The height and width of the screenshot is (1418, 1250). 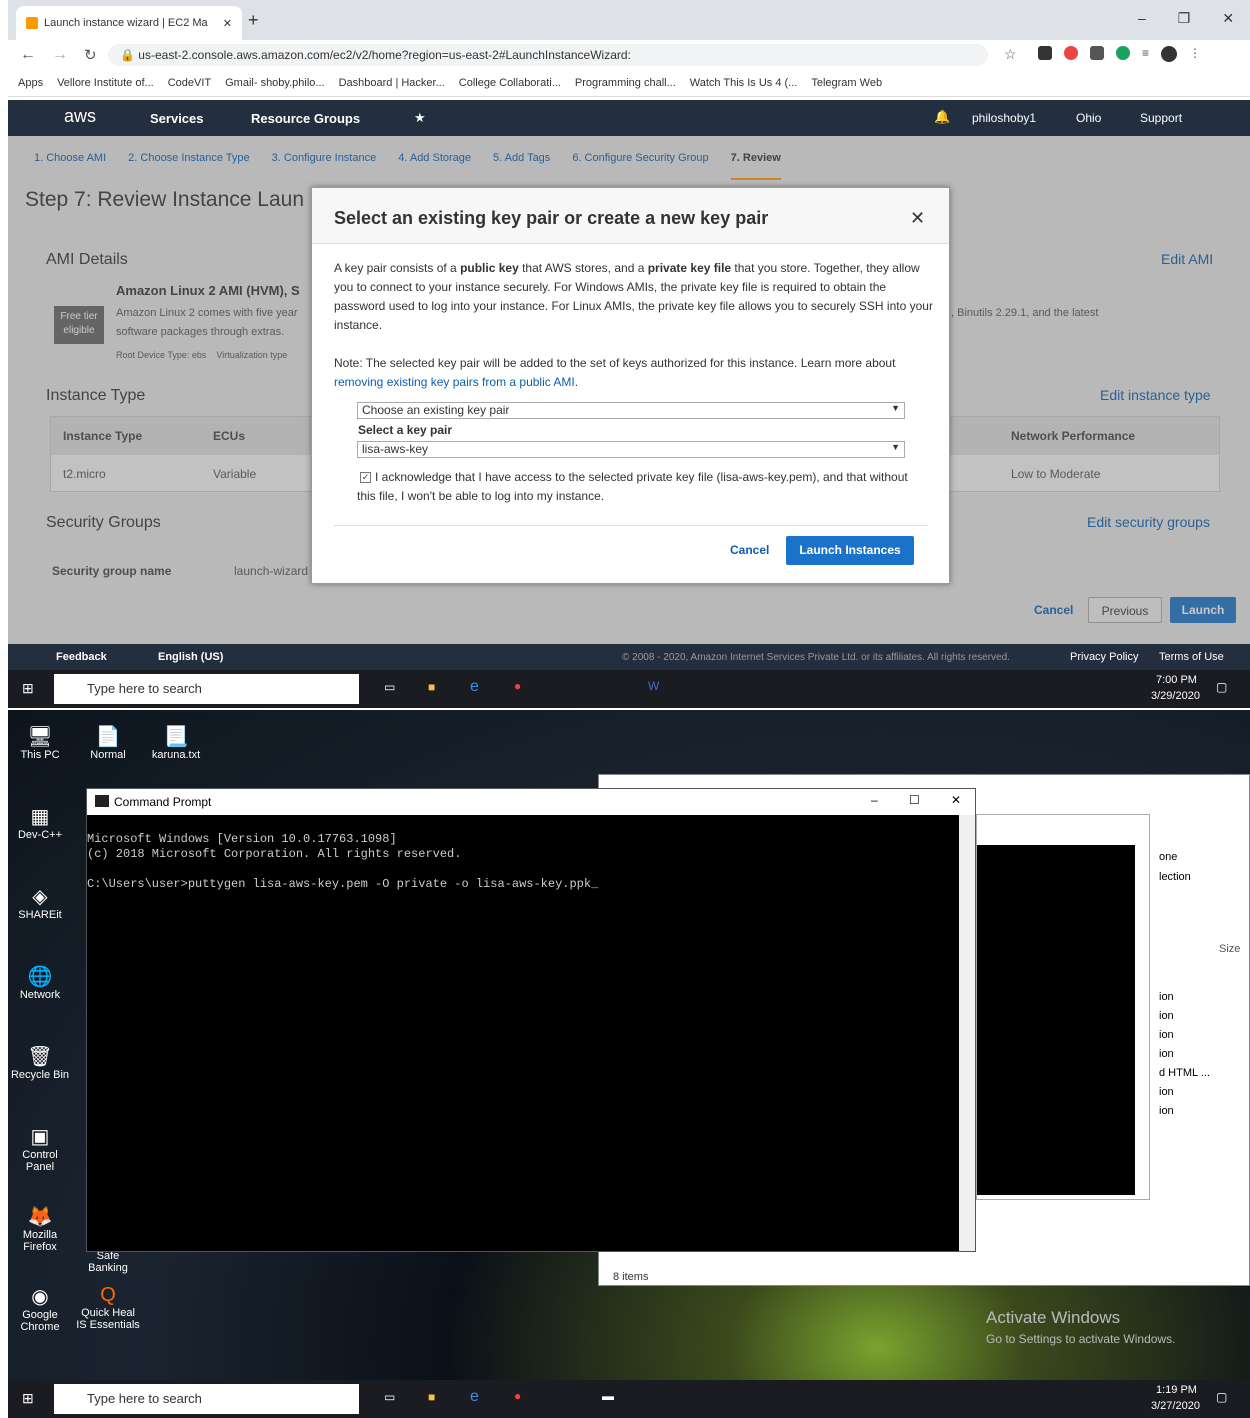 I want to click on key-pair-mode-select: Choose an existing key pair ▼, so click(x=631, y=410).